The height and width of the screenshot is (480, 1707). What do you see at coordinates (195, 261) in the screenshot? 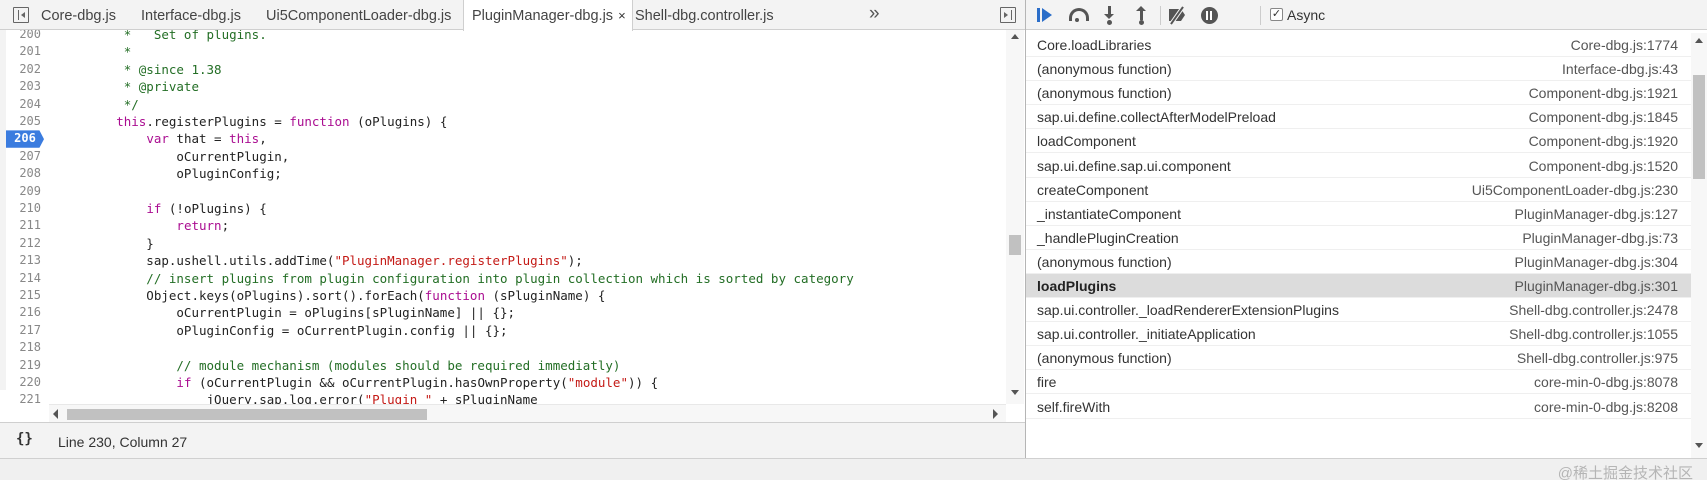
I see `code-token: sap.ushell.utils.addTime(` at bounding box center [195, 261].